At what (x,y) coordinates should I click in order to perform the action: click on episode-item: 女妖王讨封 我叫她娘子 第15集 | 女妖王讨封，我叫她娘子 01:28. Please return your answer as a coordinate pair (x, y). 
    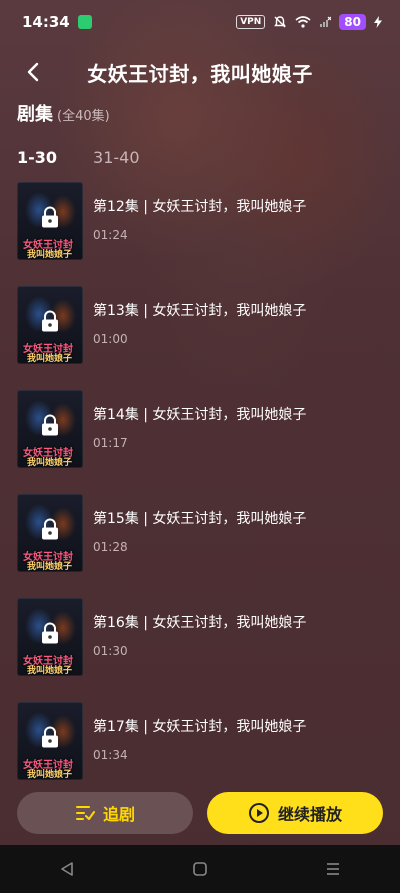
    Looking at the image, I should click on (200, 546).